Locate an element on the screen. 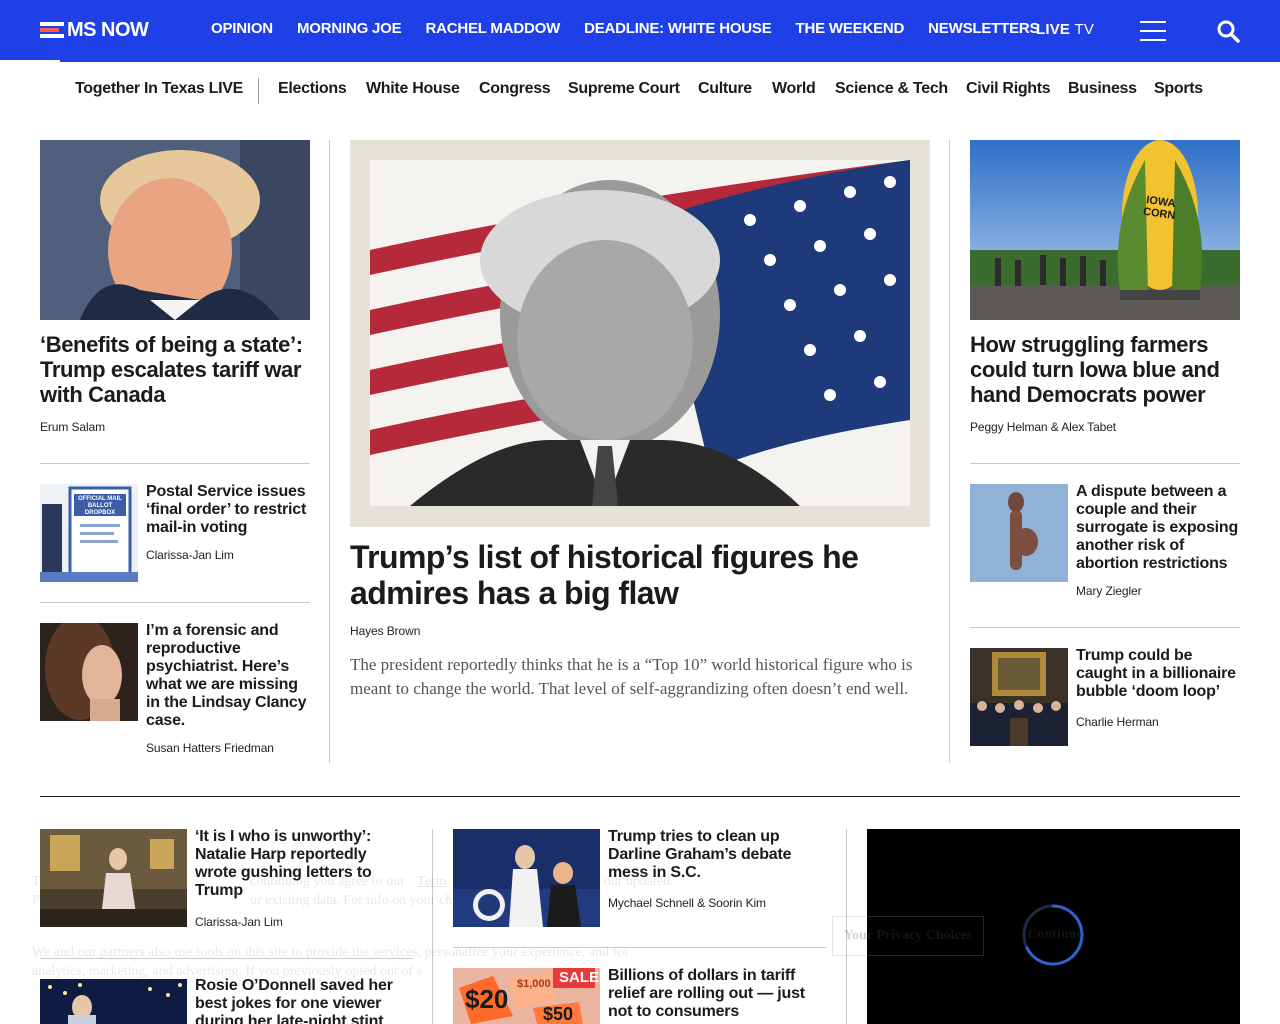  right-lead-byline: Peggy Helman & Alex Tabet is located at coordinates (1043, 427).